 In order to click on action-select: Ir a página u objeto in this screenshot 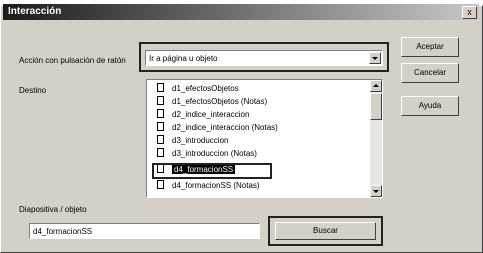, I will do `click(264, 58)`.